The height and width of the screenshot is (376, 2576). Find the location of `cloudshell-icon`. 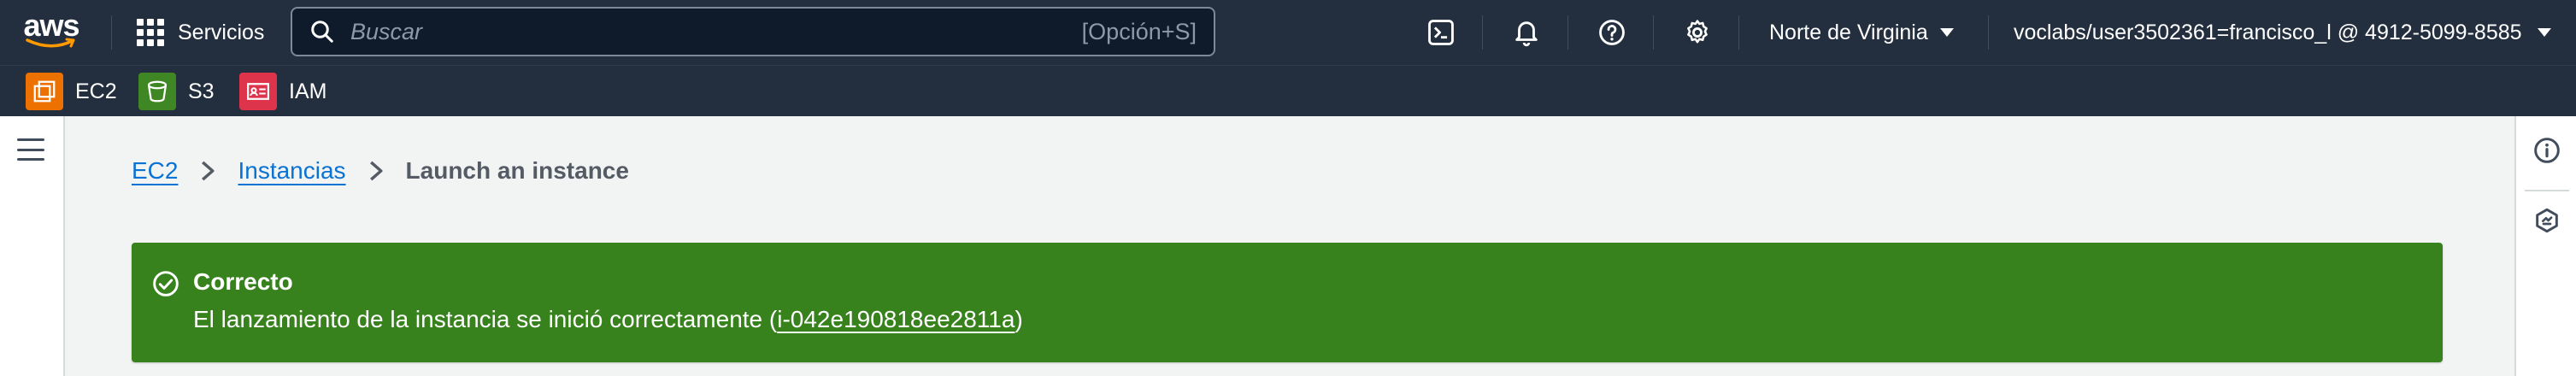

cloudshell-icon is located at coordinates (1441, 32).